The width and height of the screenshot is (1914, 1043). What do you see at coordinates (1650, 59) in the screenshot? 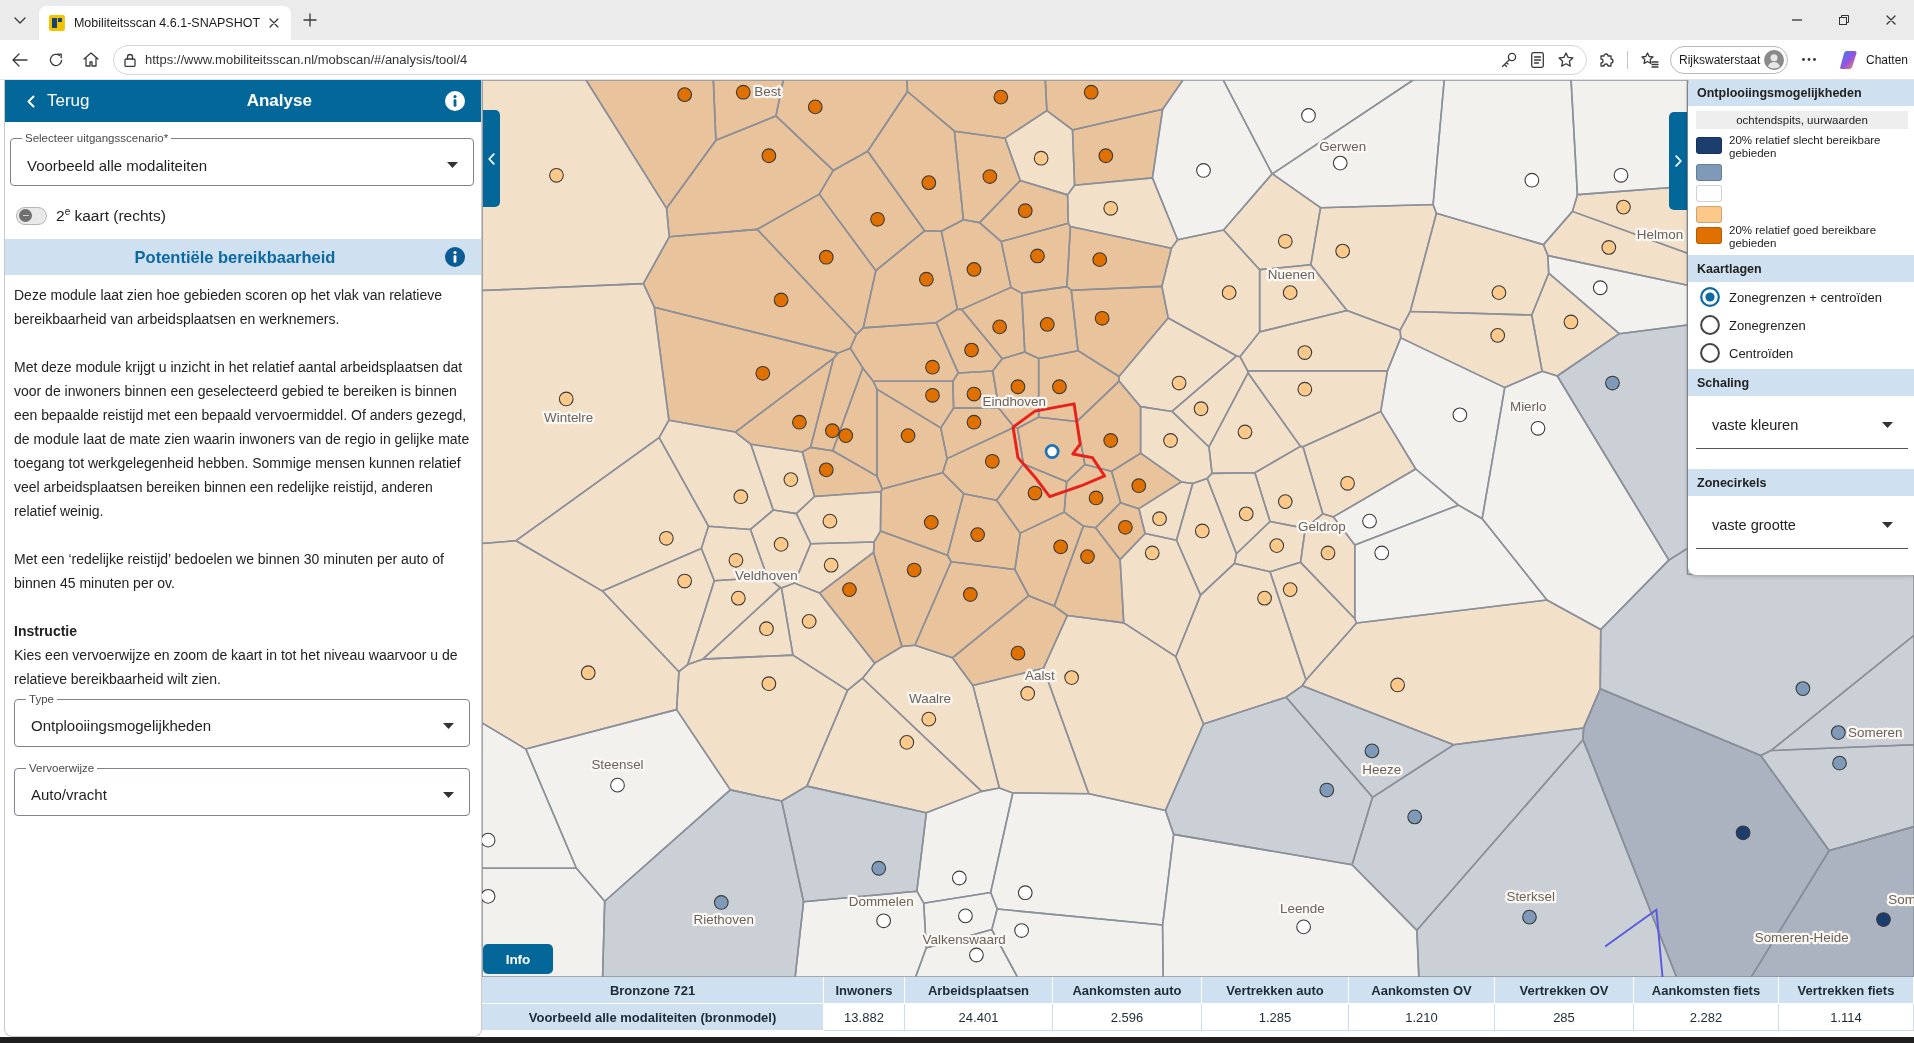
I see `favorites-icon` at bounding box center [1650, 59].